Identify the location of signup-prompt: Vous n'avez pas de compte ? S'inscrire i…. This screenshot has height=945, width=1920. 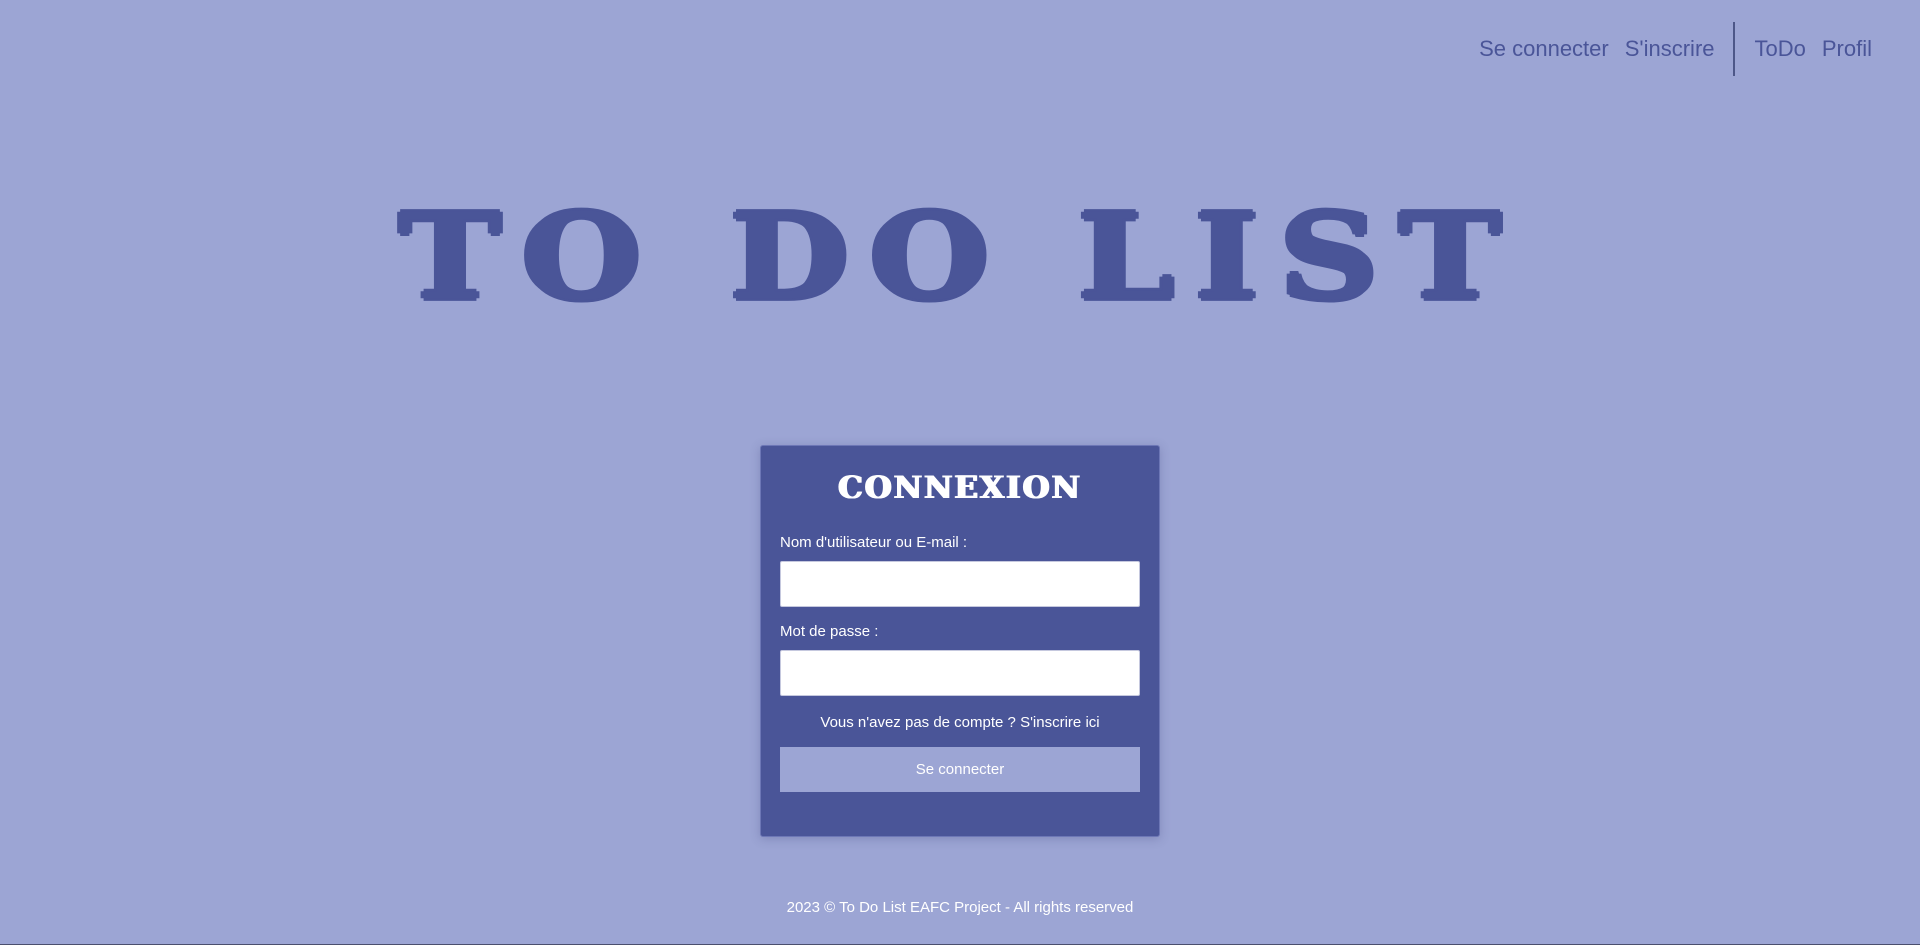
(960, 723).